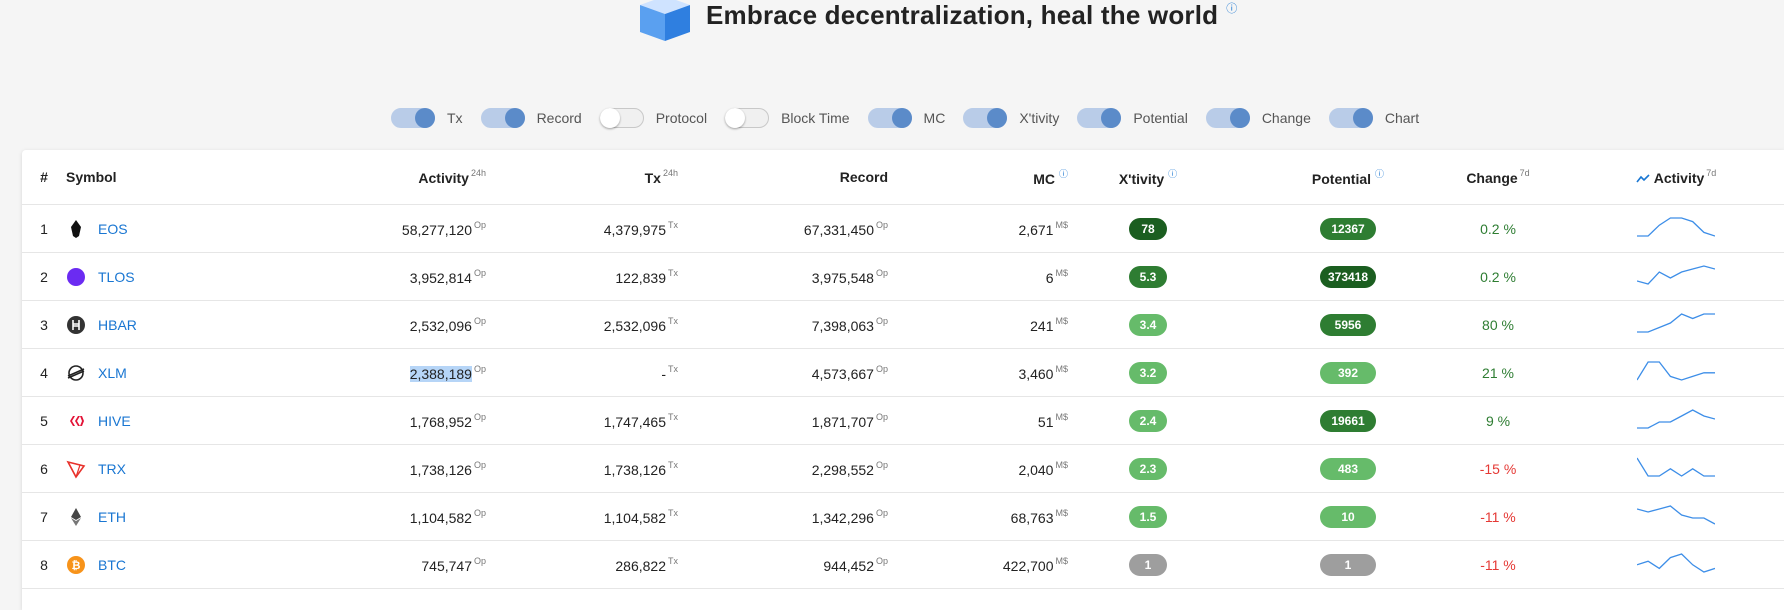  I want to click on eth-coin-icon, so click(76, 516).